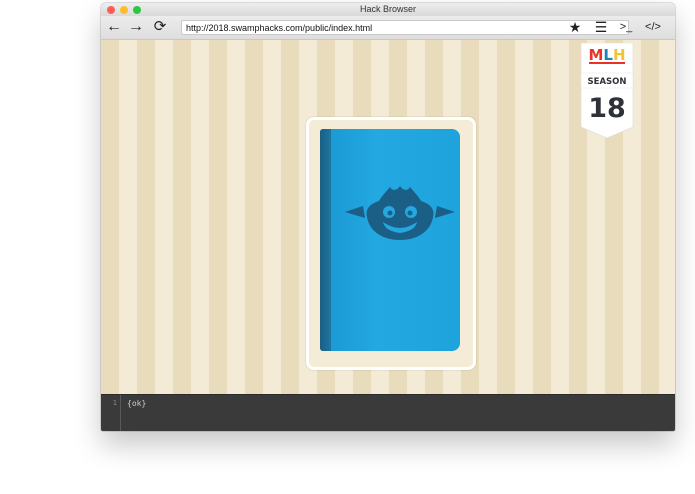 The width and height of the screenshot is (695, 494). Describe the element at coordinates (575, 27) in the screenshot. I see `bookmark-star-icon: ★` at that location.